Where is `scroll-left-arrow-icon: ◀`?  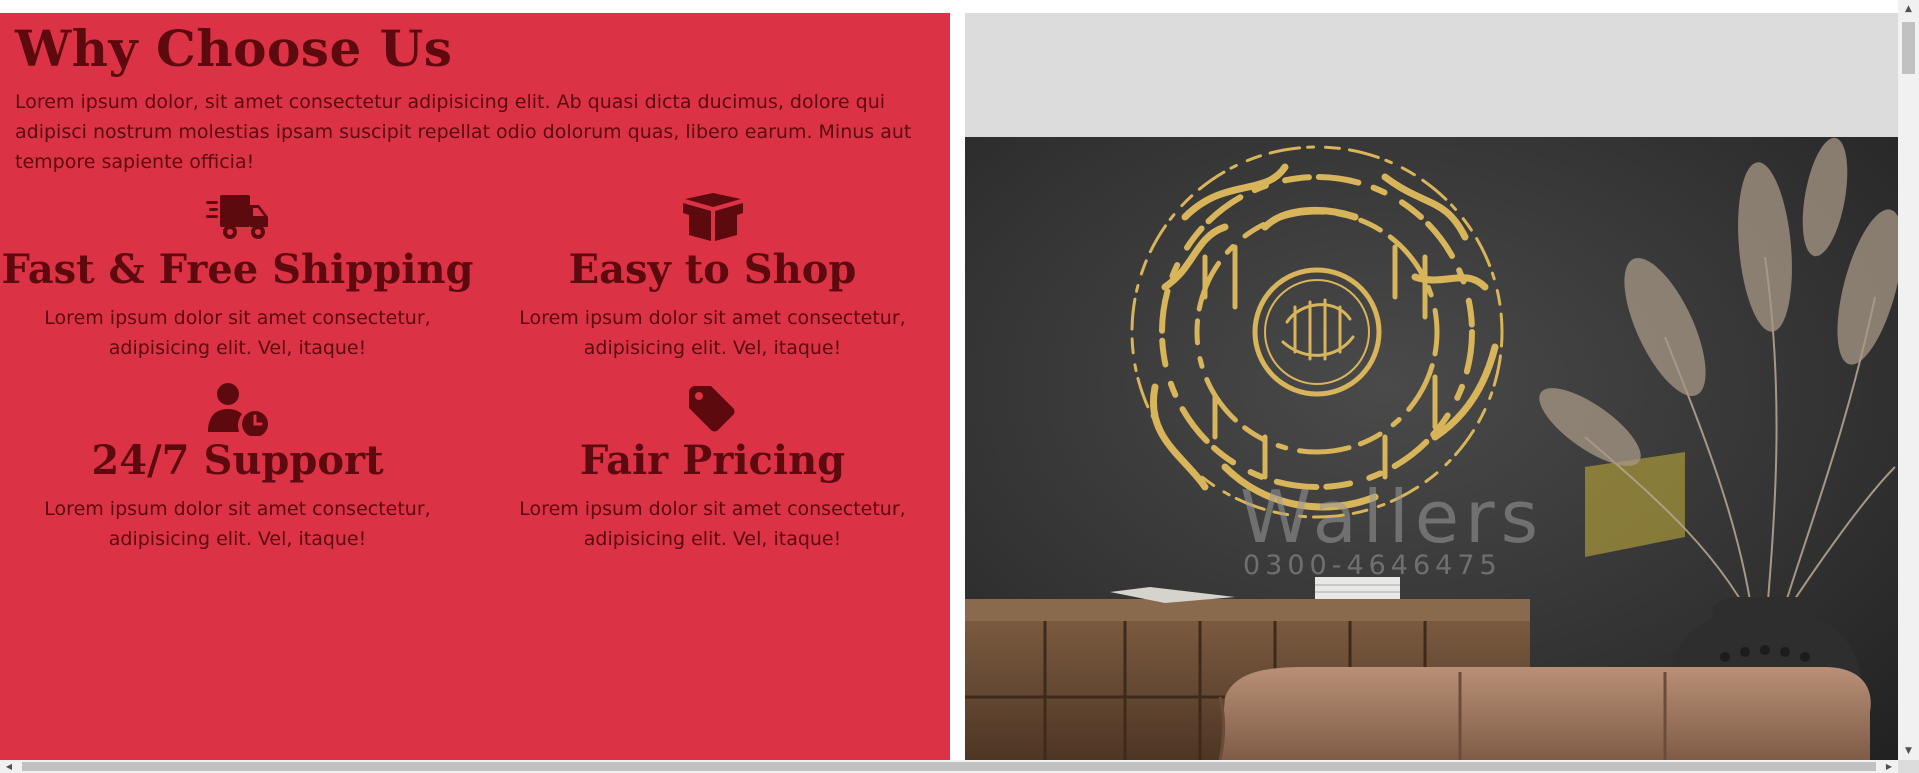 scroll-left-arrow-icon: ◀ is located at coordinates (9, 766).